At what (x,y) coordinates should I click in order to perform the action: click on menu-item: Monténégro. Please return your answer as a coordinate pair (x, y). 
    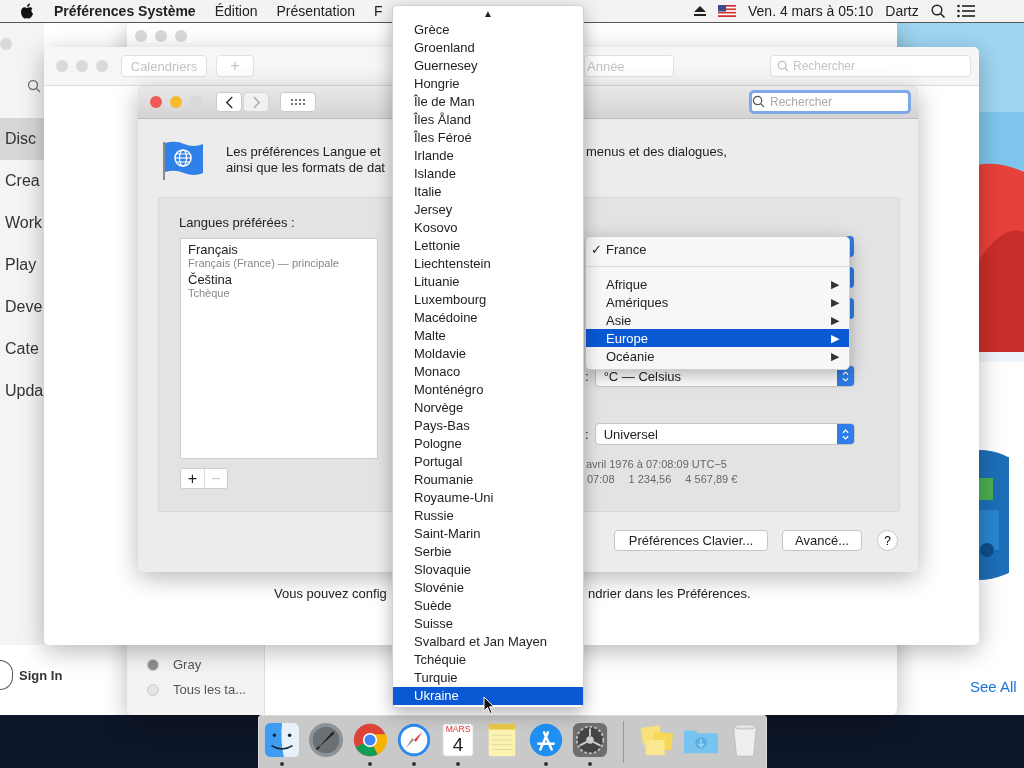
    Looking at the image, I should click on (488, 390).